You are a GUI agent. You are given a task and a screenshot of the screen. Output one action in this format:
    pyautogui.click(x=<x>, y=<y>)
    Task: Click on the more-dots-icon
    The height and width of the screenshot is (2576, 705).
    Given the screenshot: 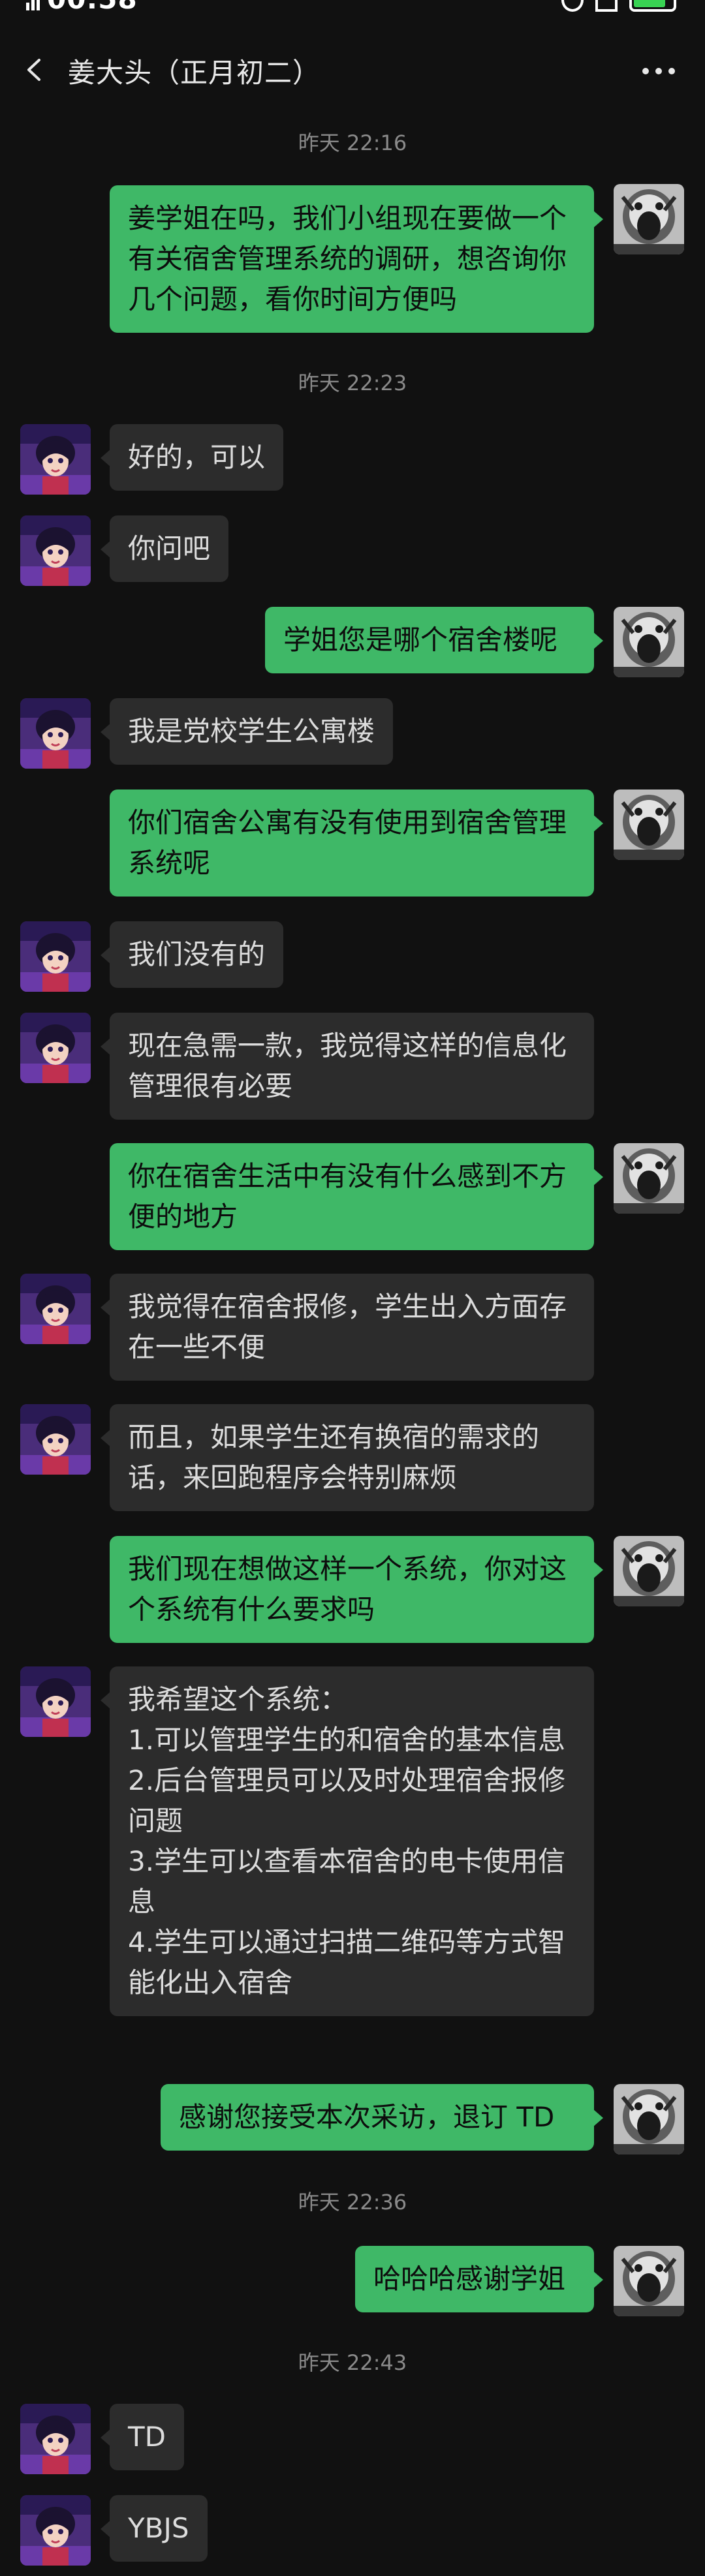 What is the action you would take?
    pyautogui.click(x=658, y=71)
    